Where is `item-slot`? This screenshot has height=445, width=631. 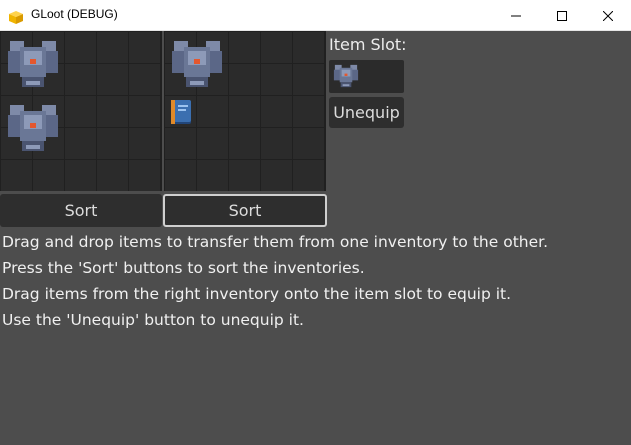 item-slot is located at coordinates (366, 76).